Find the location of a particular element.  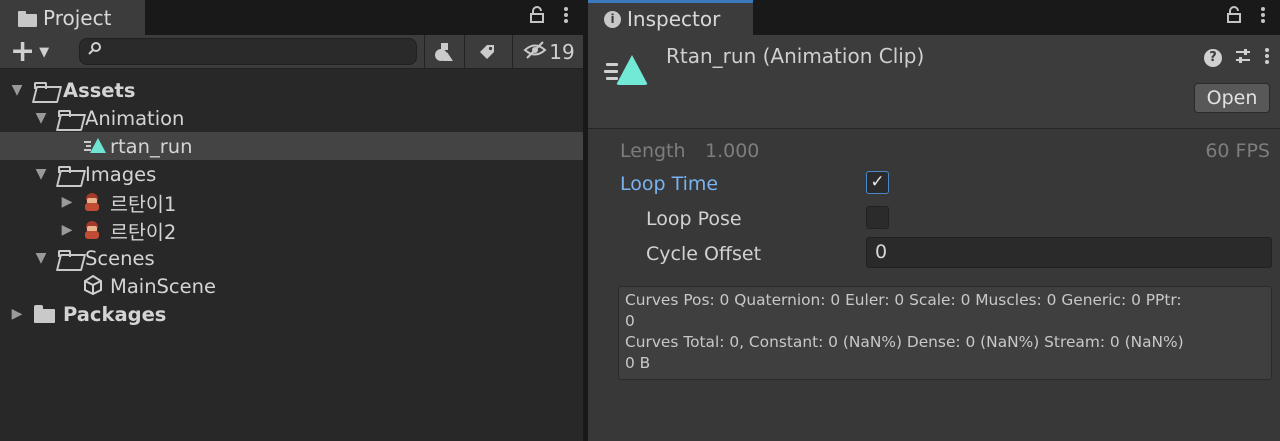

info-icon: i is located at coordinates (612, 19).